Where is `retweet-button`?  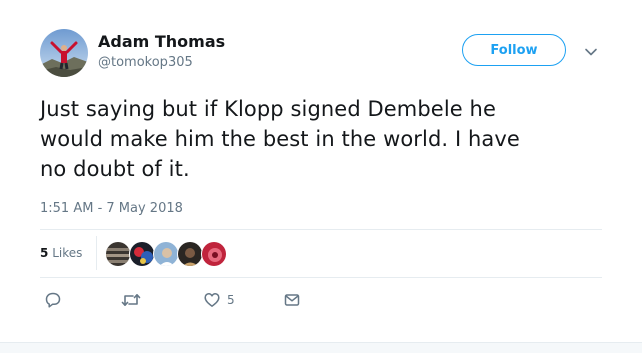
retweet-button is located at coordinates (131, 300).